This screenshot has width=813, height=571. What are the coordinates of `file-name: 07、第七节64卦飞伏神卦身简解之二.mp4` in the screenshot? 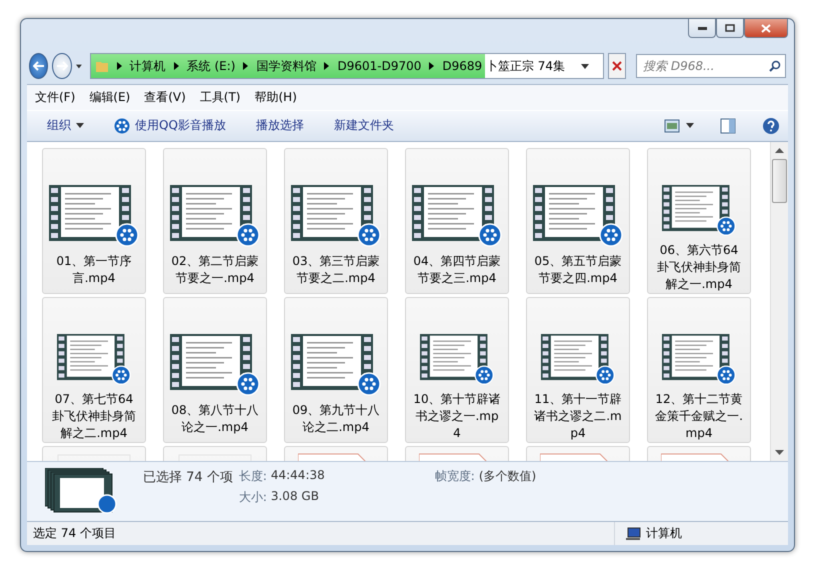 It's located at (94, 416).